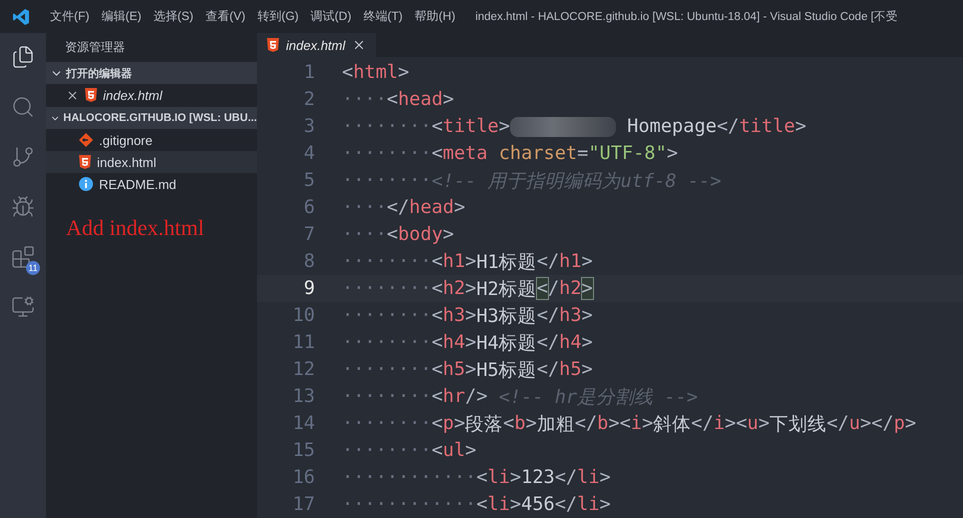  Describe the element at coordinates (384, 208) in the screenshot. I see `code-line: 6 ····</head>` at that location.